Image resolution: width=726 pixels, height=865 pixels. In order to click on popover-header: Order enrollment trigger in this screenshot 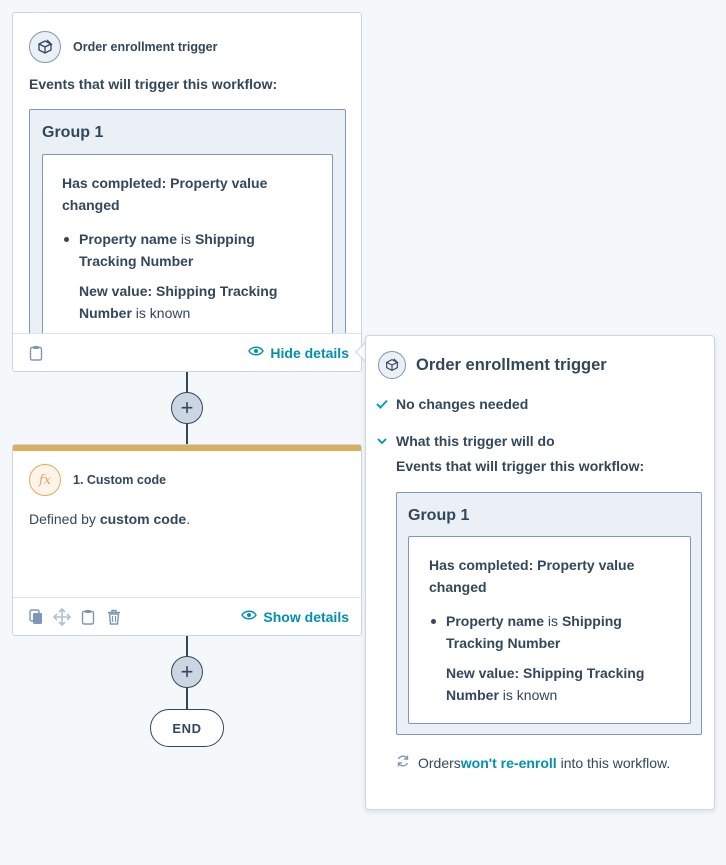, I will do `click(492, 365)`.